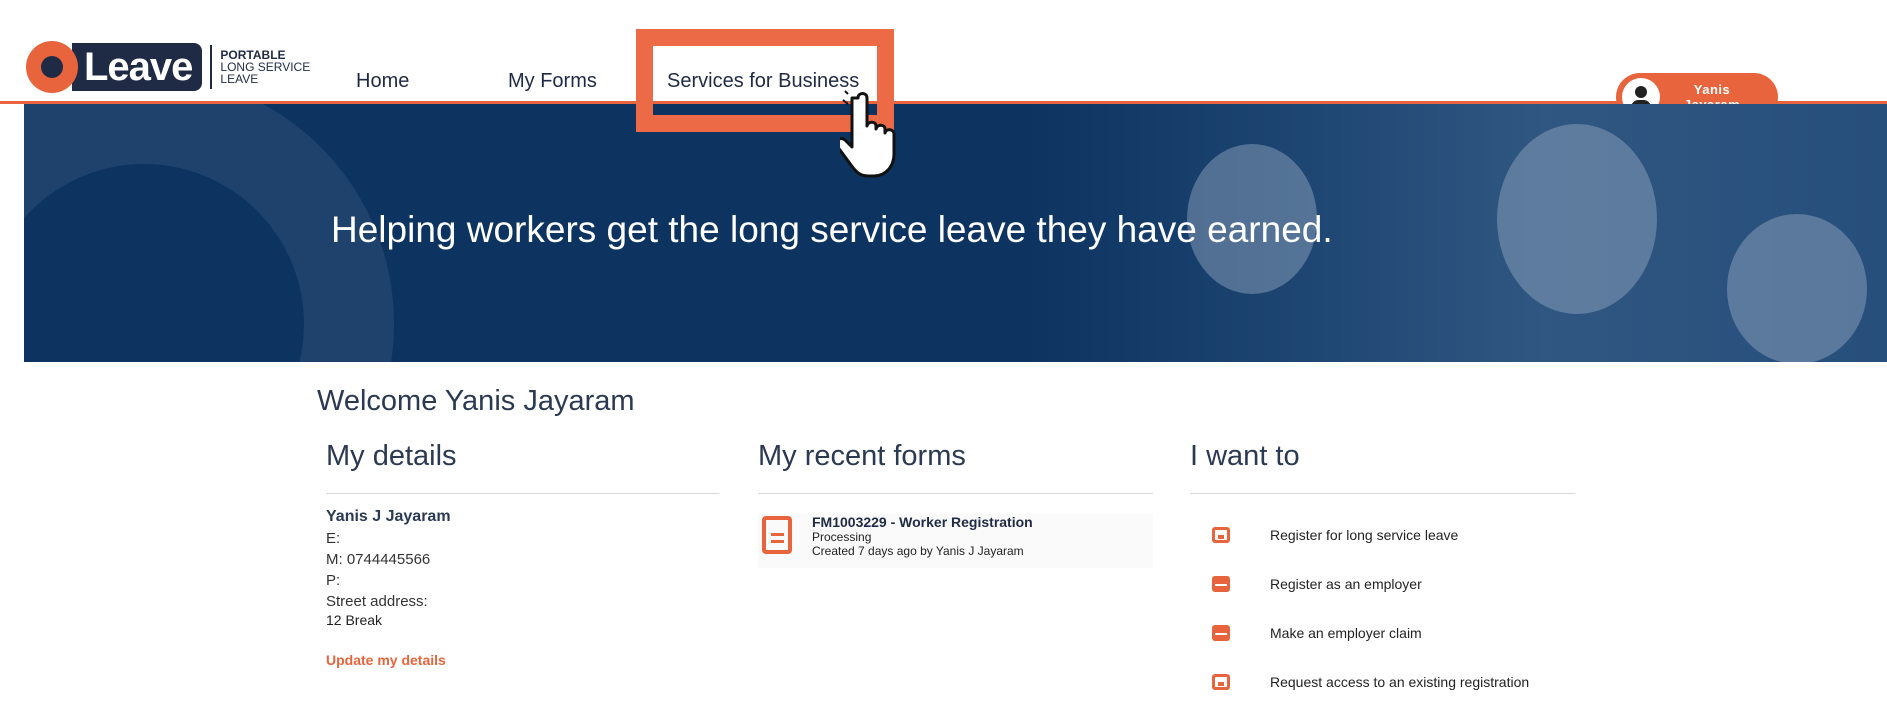 Image resolution: width=1887 pixels, height=708 pixels. What do you see at coordinates (868, 134) in the screenshot?
I see `pointer-hand-icon` at bounding box center [868, 134].